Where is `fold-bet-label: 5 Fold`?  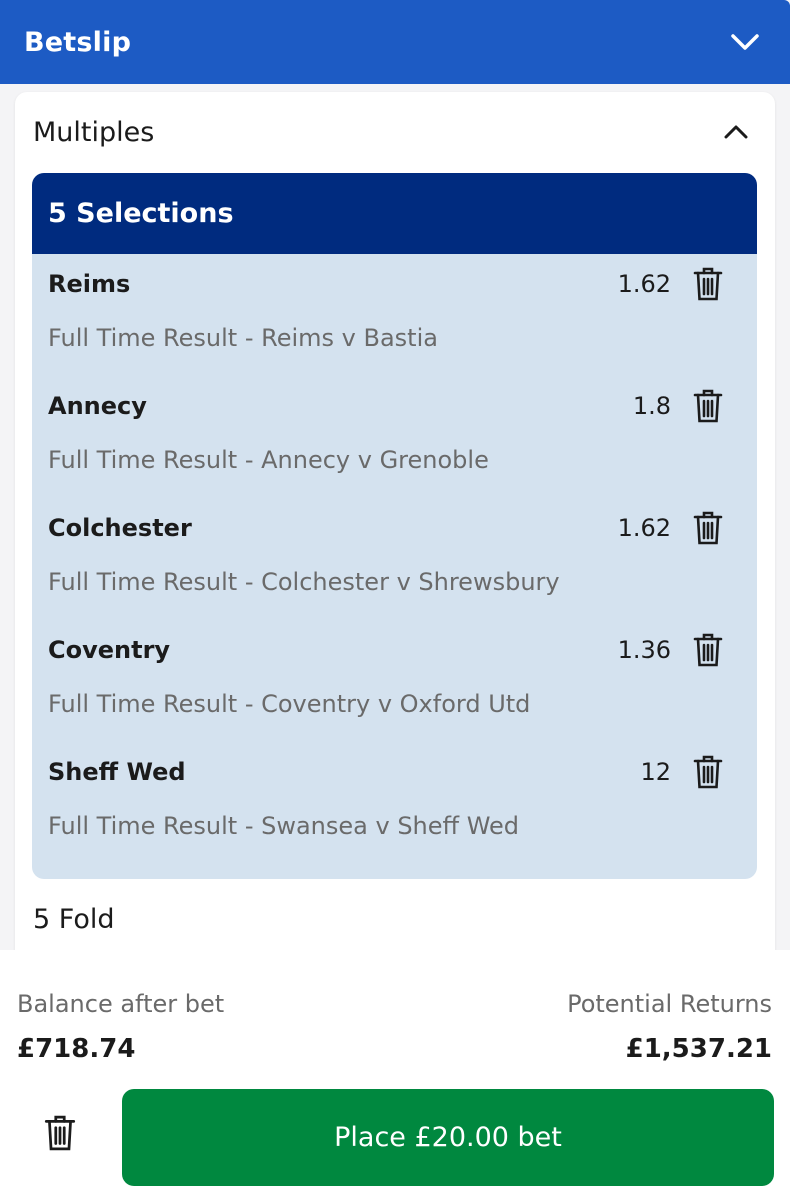 fold-bet-label: 5 Fold is located at coordinates (74, 919).